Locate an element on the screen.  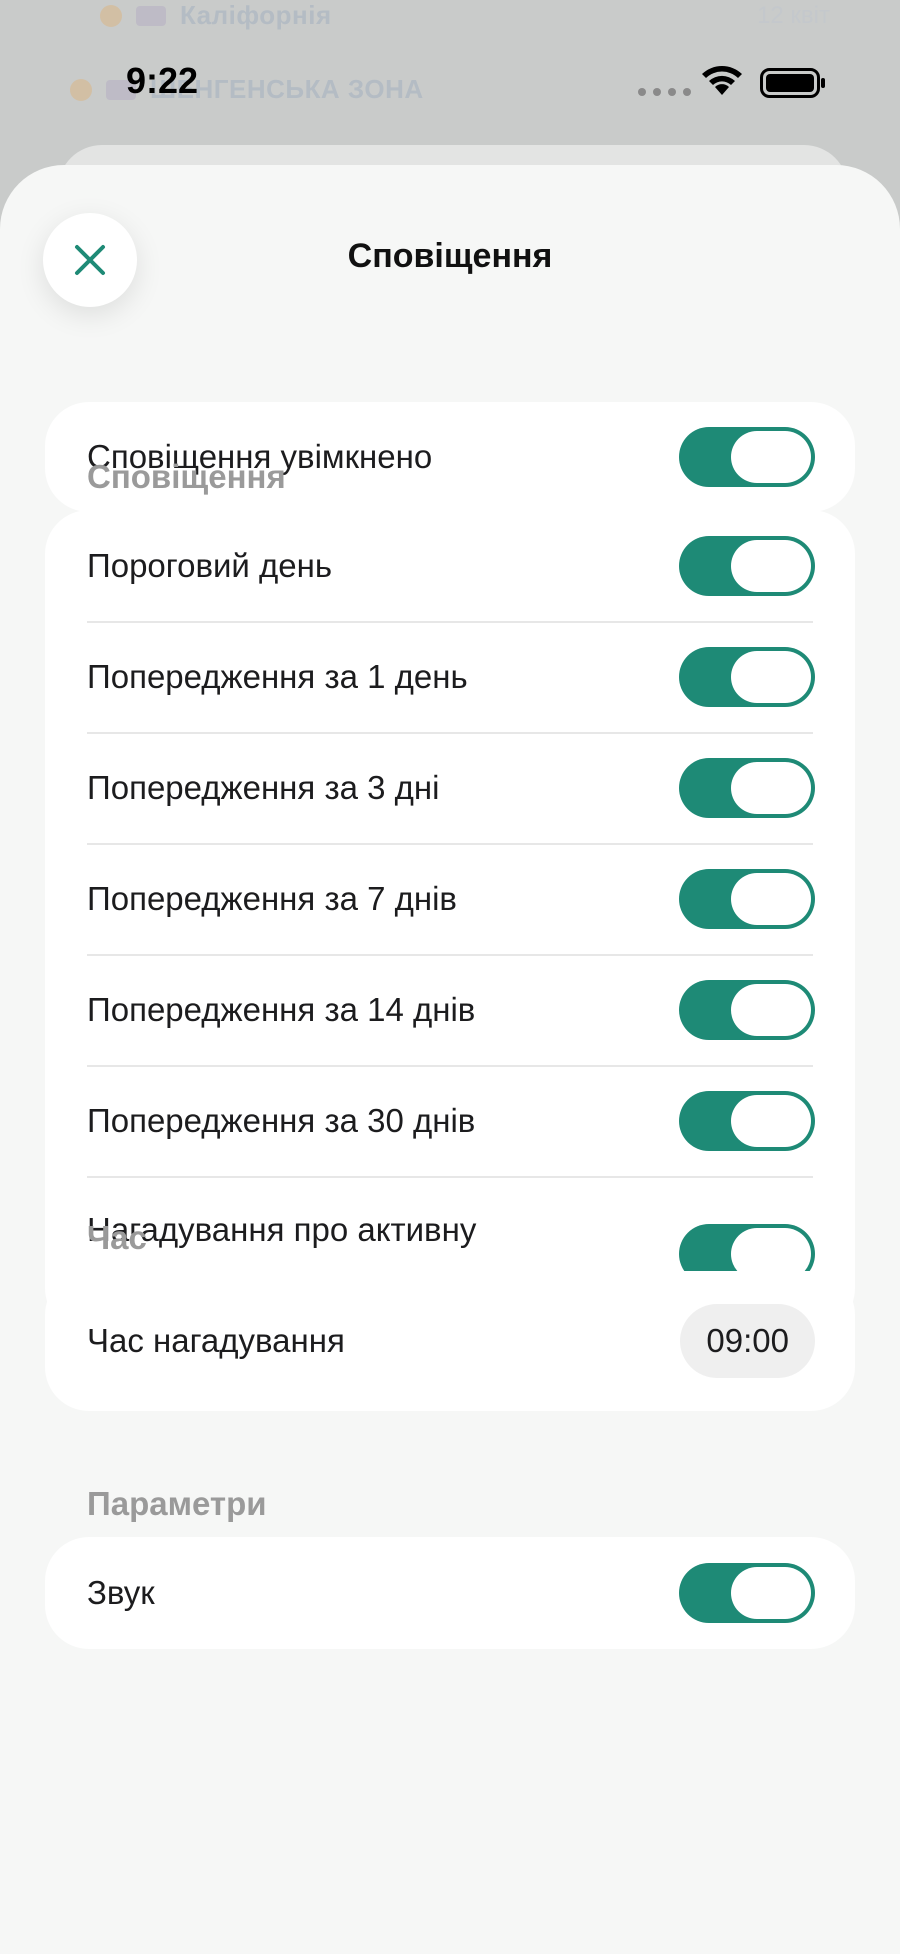
cellular-signal-icon is located at coordinates (664, 92).